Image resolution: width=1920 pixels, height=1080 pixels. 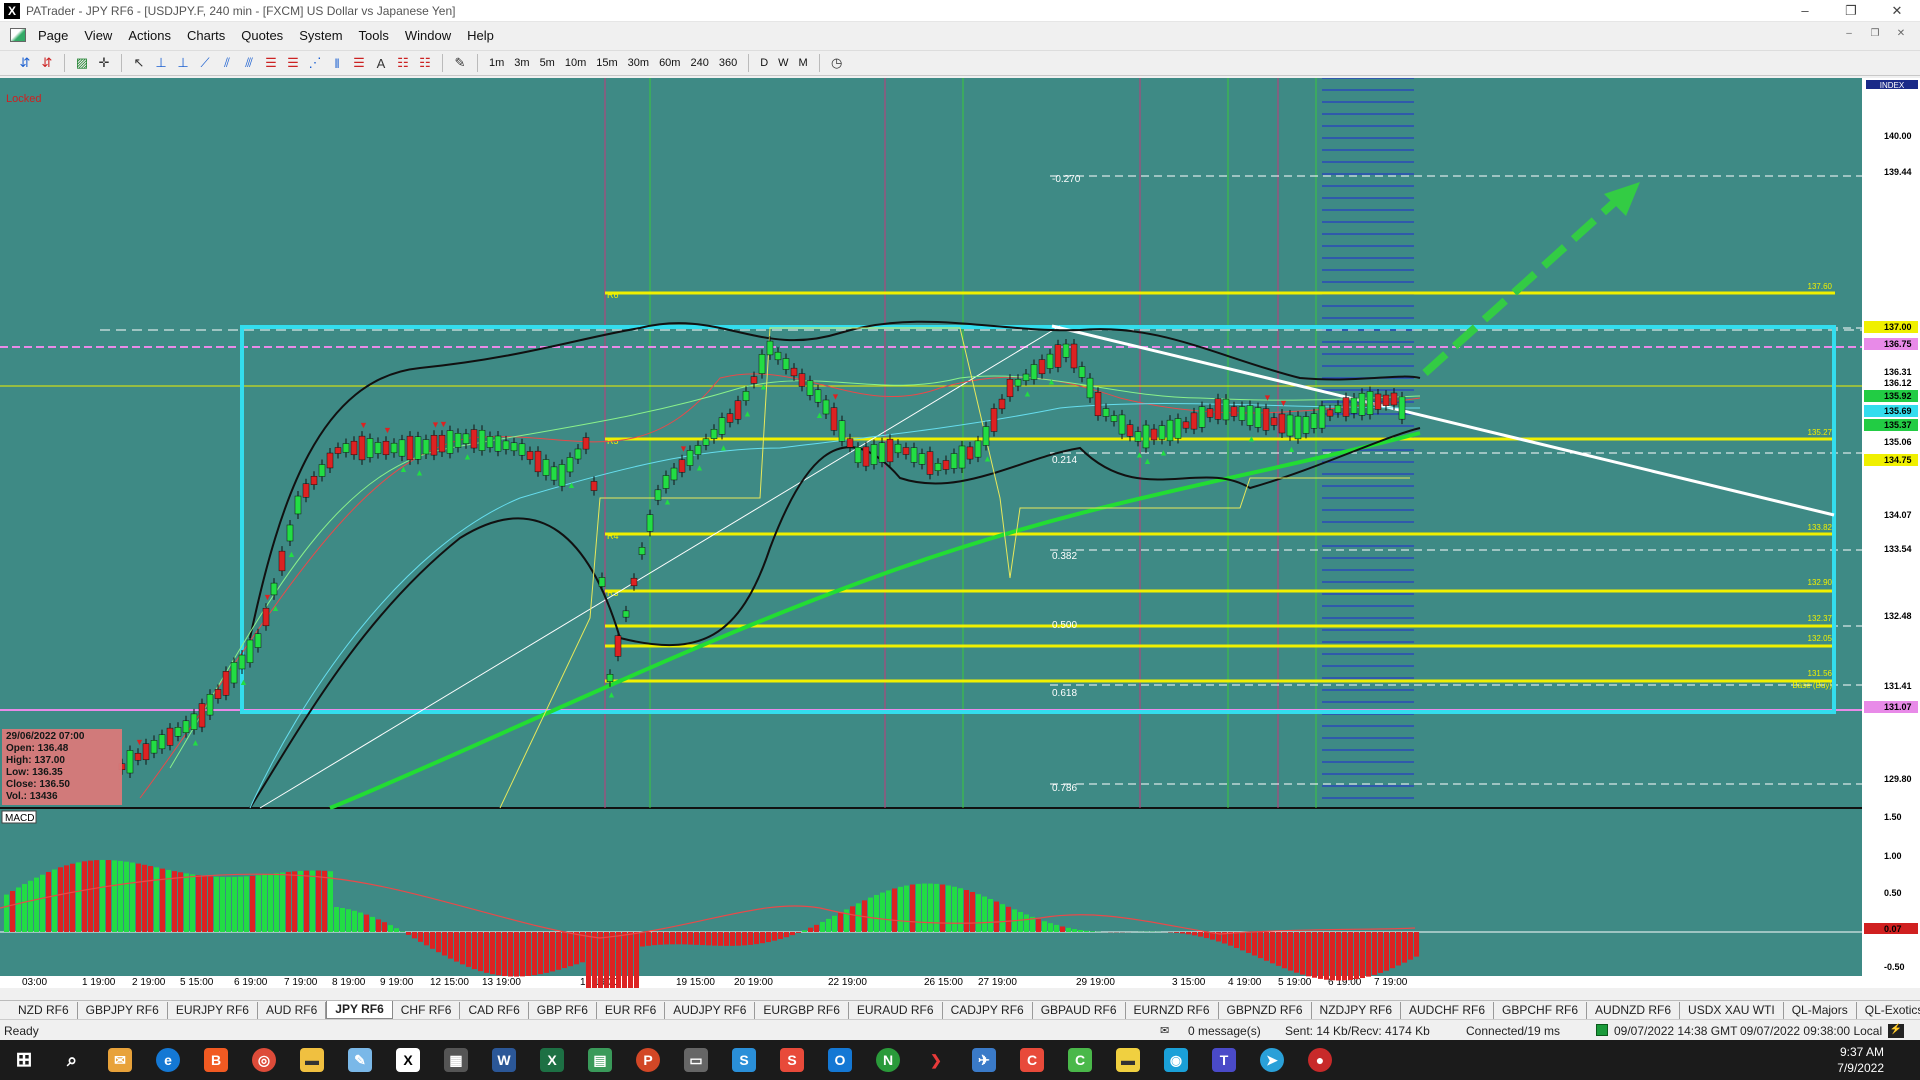 What do you see at coordinates (494, 1010) in the screenshot?
I see `symbol-tab: CAD RF6` at bounding box center [494, 1010].